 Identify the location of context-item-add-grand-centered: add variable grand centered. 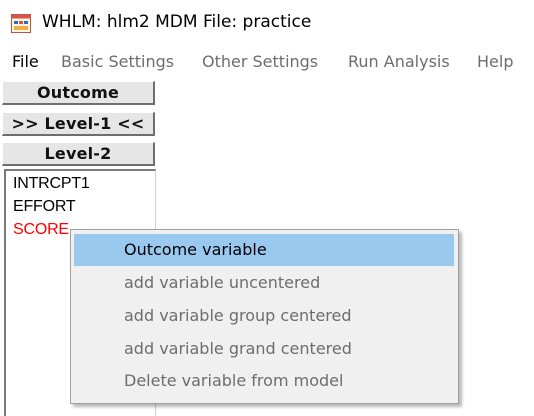
(264, 349).